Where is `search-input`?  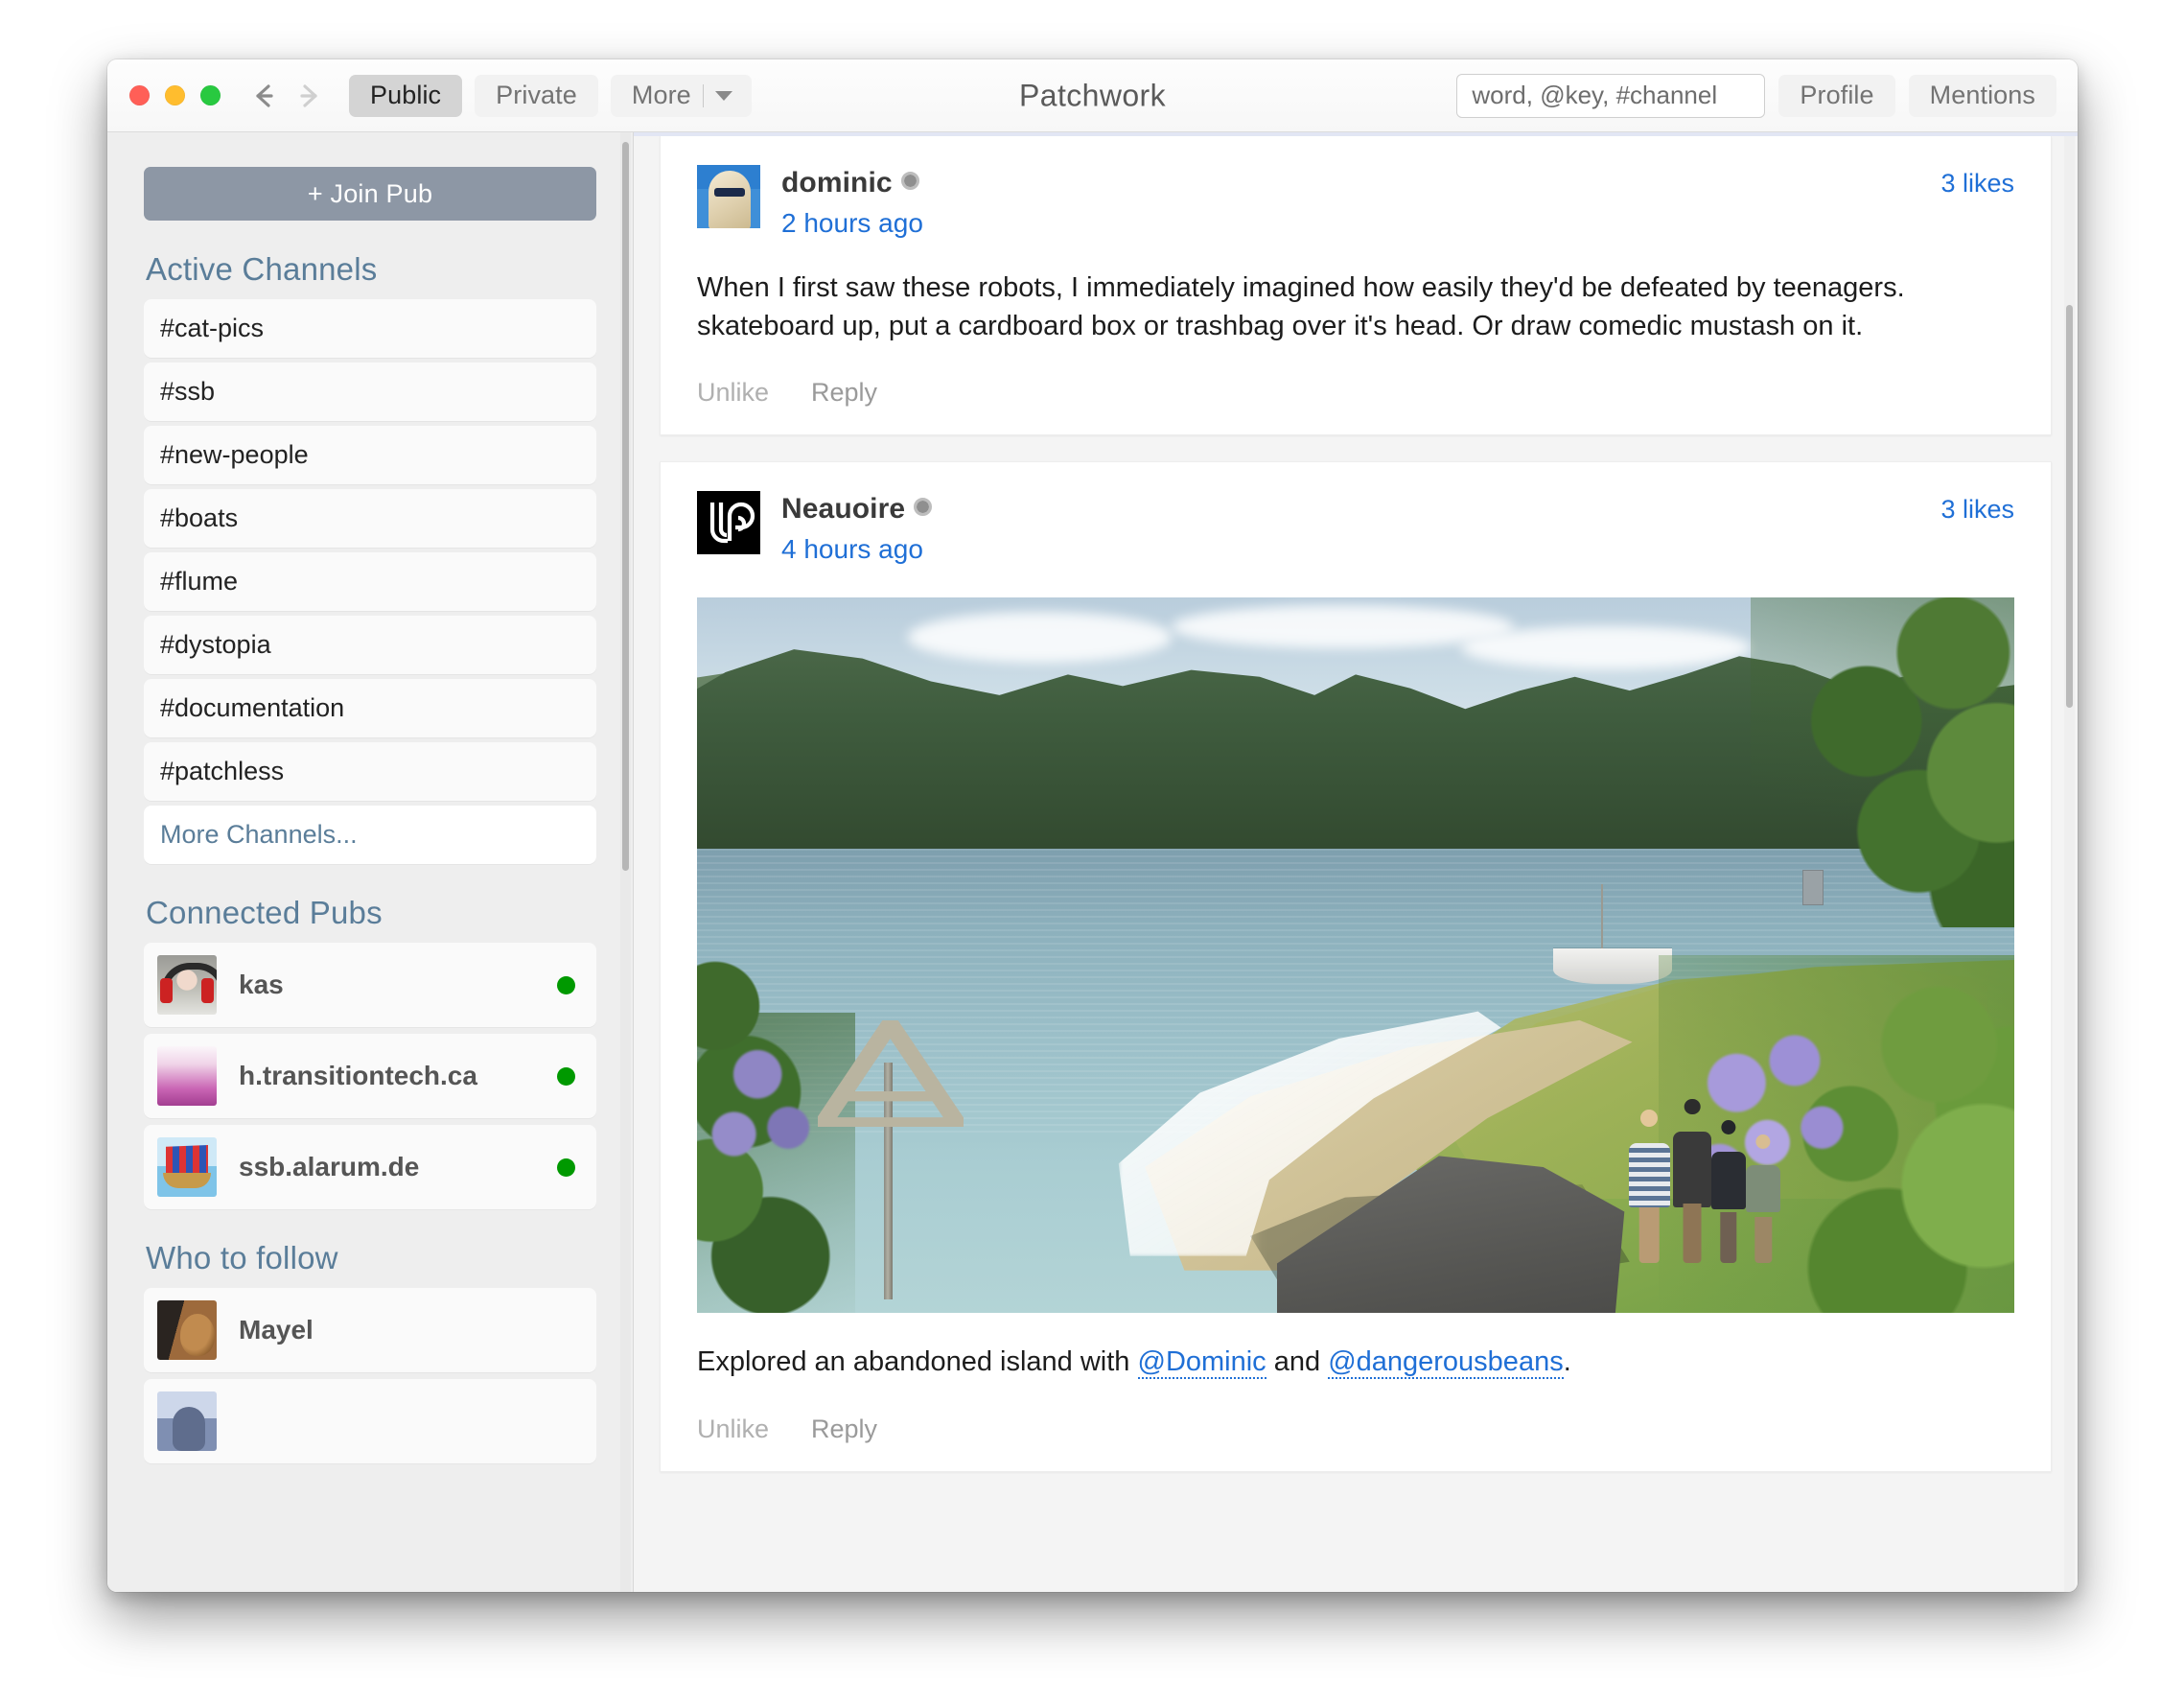
search-input is located at coordinates (1611, 96).